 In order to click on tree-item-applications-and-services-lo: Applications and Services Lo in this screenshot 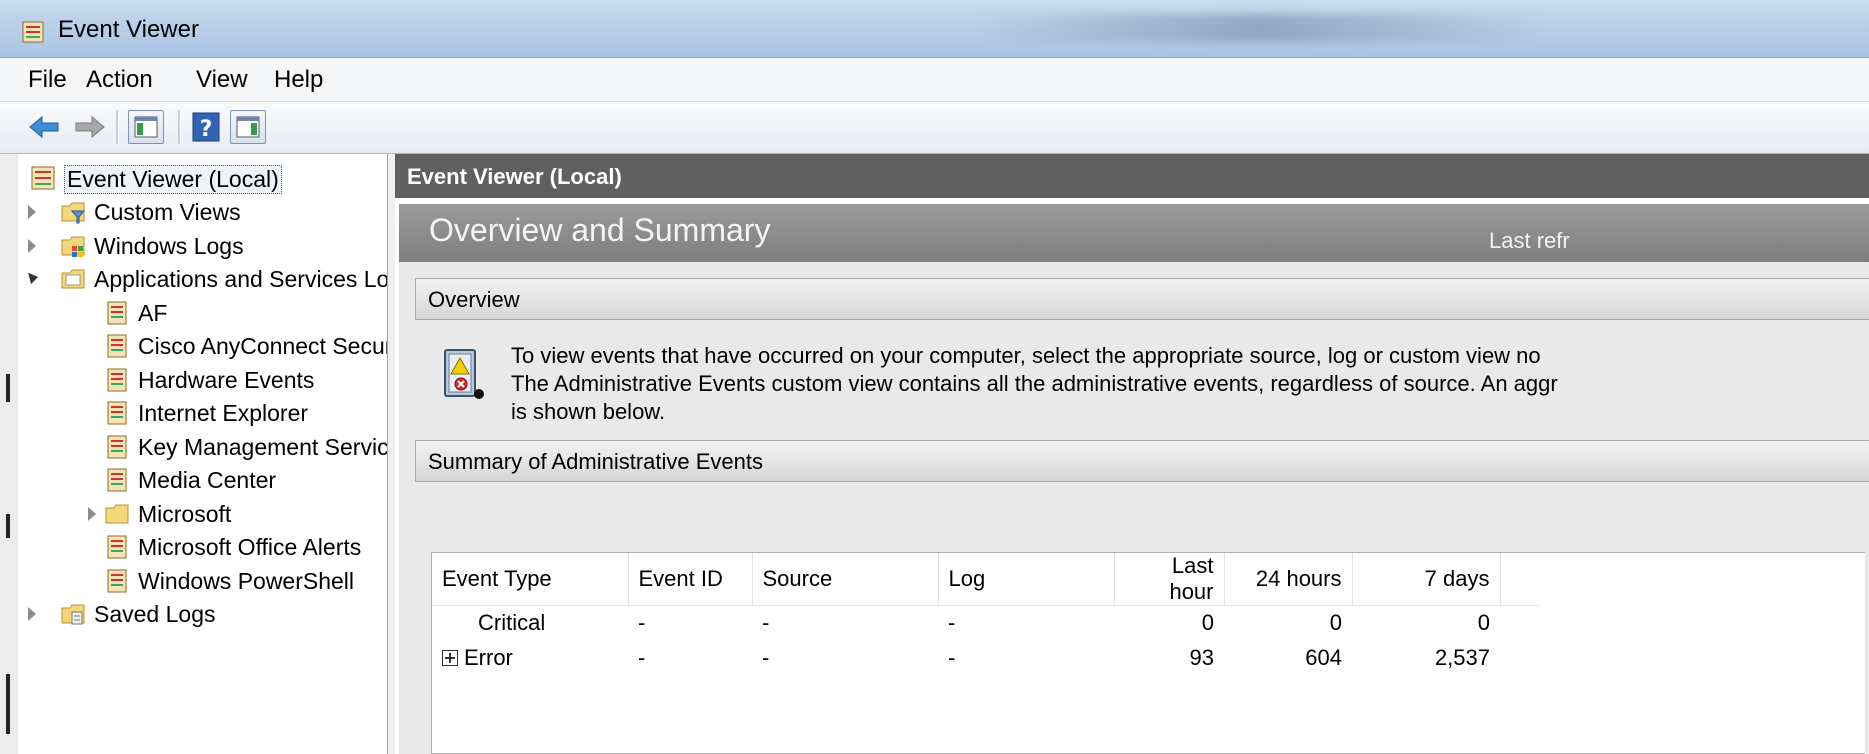, I will do `click(203, 279)`.